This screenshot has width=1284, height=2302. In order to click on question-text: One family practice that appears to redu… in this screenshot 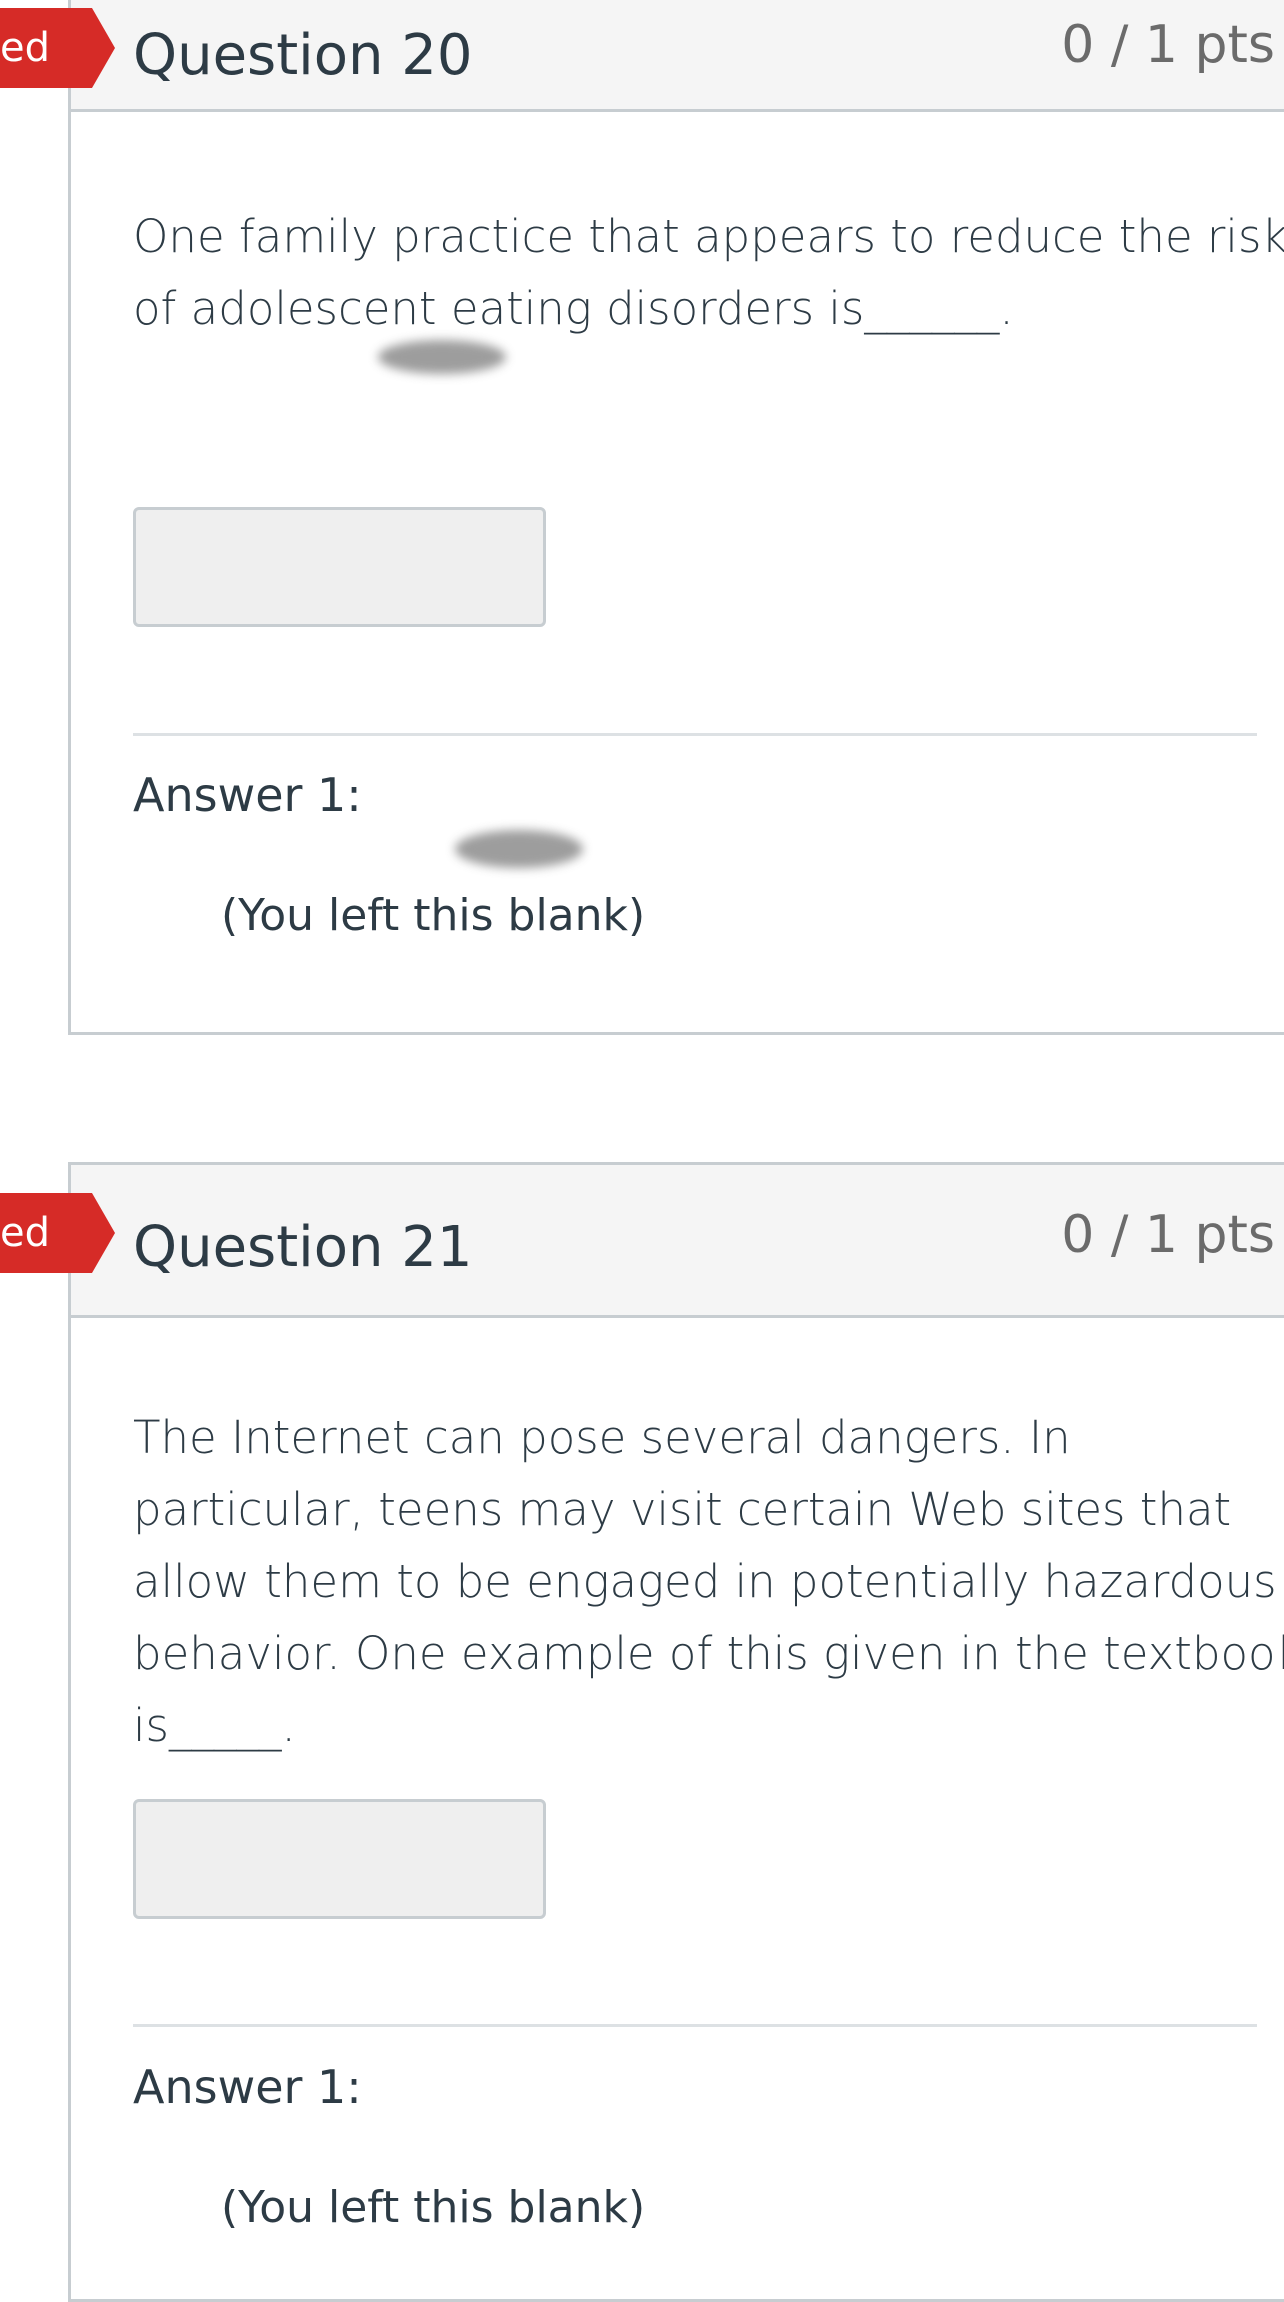, I will do `click(708, 272)`.